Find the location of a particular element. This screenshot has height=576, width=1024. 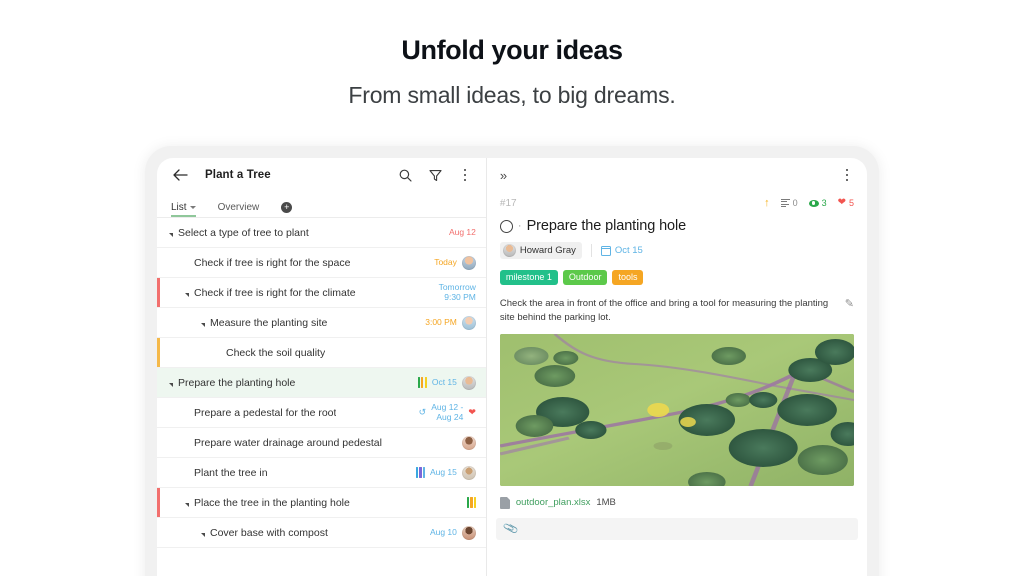

task-row-meta: 3:00 PM is located at coordinates (450, 322).